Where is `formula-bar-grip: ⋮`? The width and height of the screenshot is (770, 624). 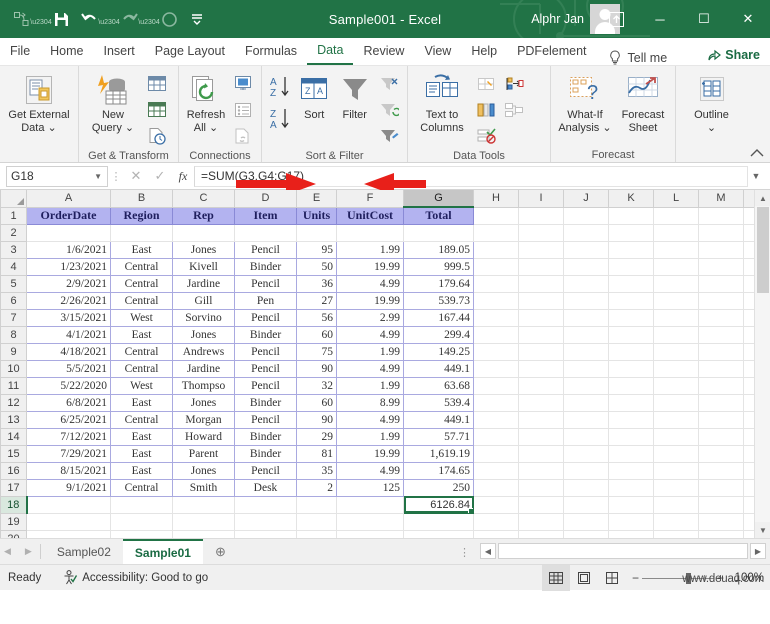 formula-bar-grip: ⋮ is located at coordinates (116, 176).